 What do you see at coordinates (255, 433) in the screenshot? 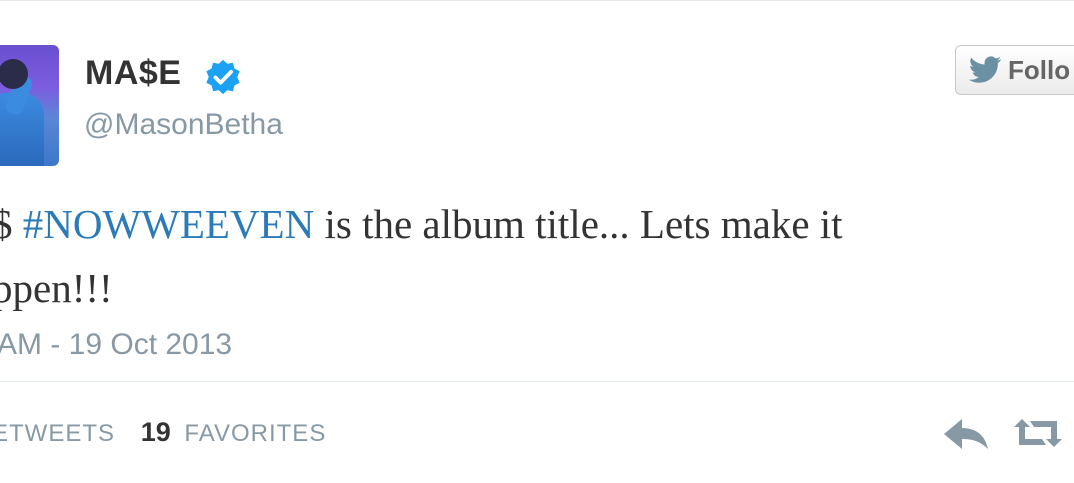
I see `favorites-label: FAVORITES` at bounding box center [255, 433].